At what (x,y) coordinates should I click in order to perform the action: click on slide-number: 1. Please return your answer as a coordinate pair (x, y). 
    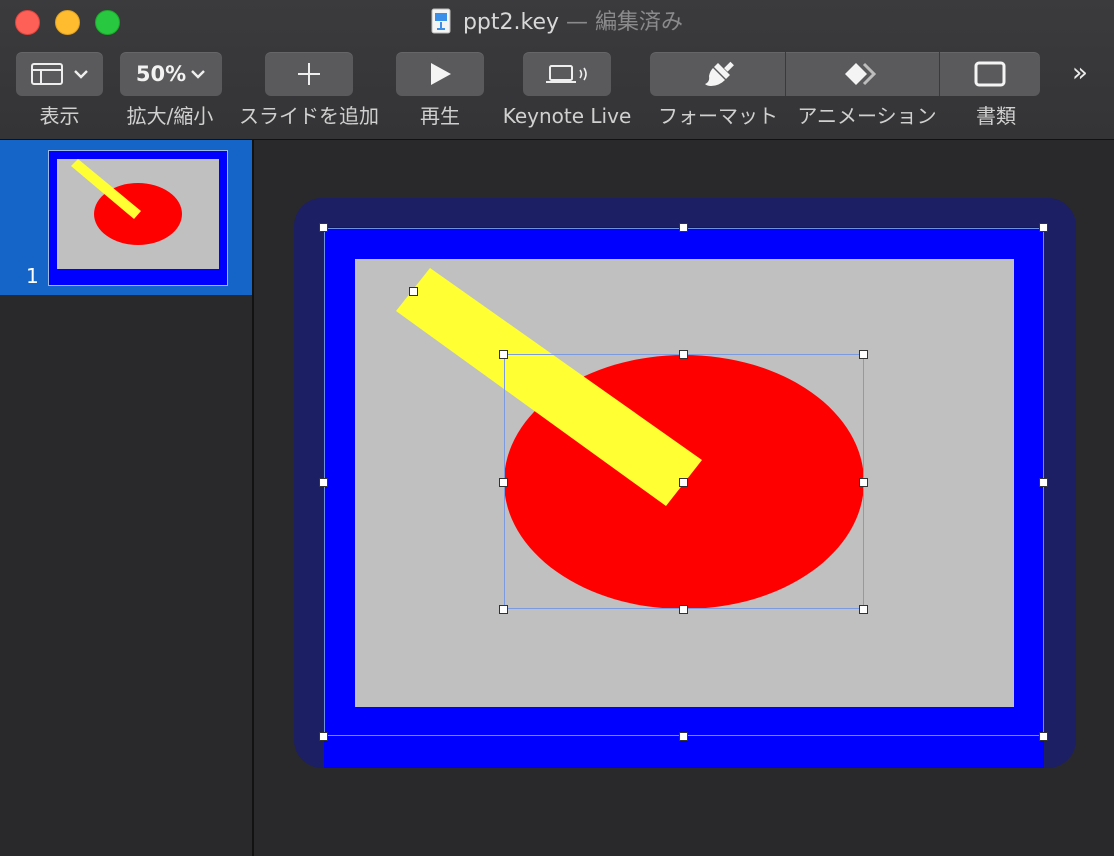
    Looking at the image, I should click on (32, 276).